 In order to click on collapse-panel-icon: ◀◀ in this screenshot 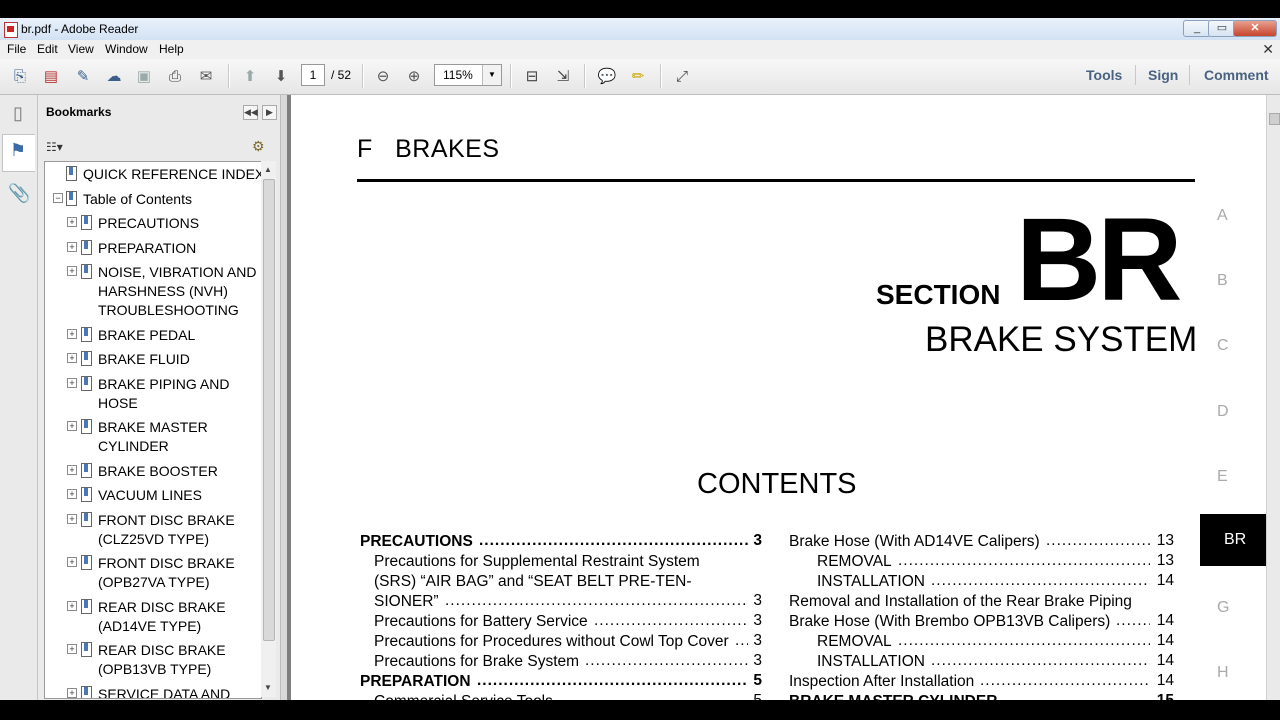, I will do `click(250, 112)`.